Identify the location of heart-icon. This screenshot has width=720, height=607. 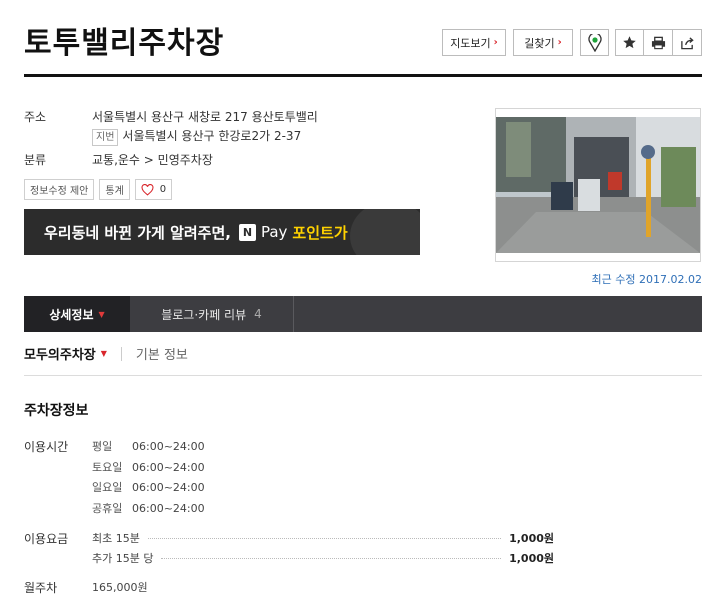
(147, 189).